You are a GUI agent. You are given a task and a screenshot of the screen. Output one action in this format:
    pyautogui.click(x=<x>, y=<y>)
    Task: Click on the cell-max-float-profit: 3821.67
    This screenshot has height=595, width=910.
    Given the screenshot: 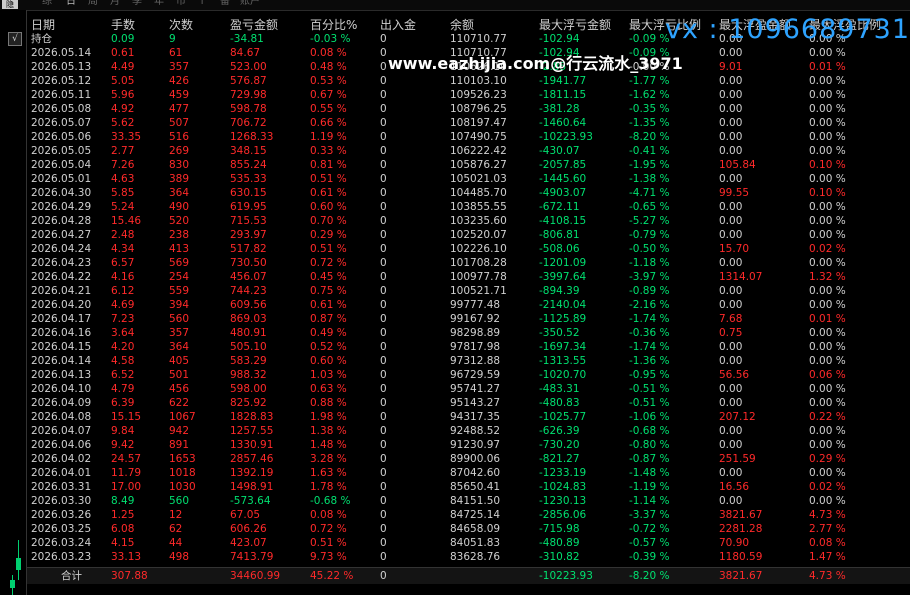 What is the action you would take?
    pyautogui.click(x=741, y=576)
    